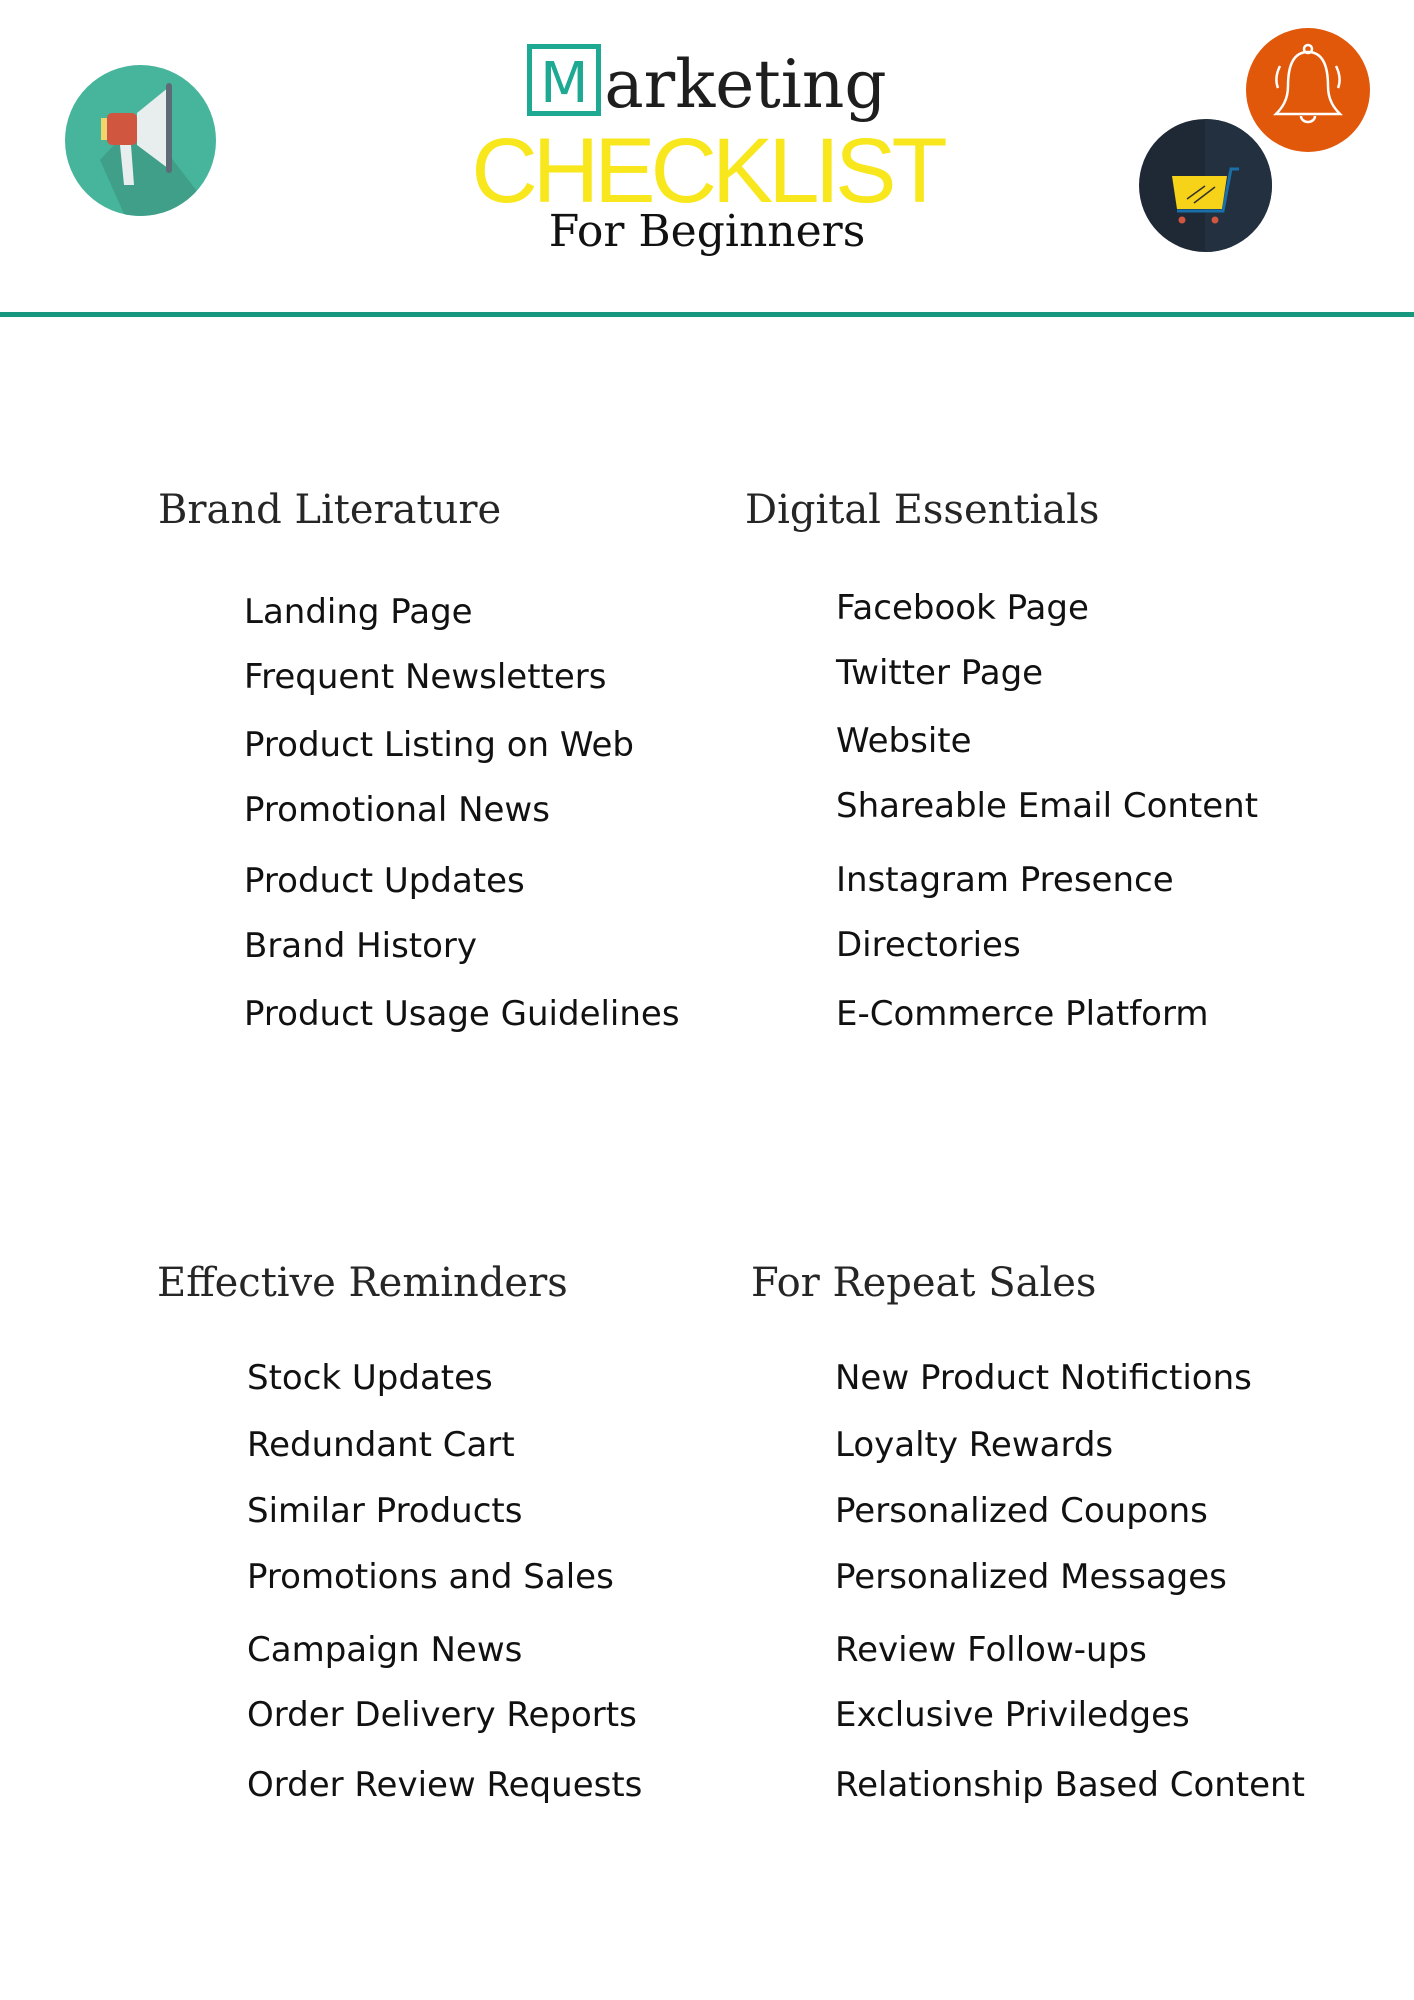 This screenshot has height=2000, width=1414. I want to click on list-item: Campaign News, so click(385, 1650).